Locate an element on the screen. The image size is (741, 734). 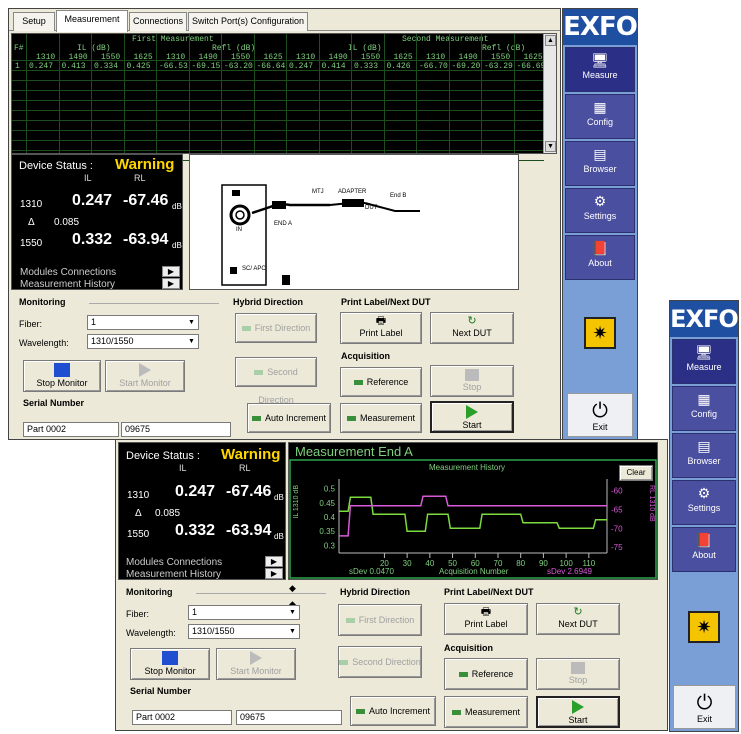
scroll-down-icon: ▼ is located at coordinates (550, 146).